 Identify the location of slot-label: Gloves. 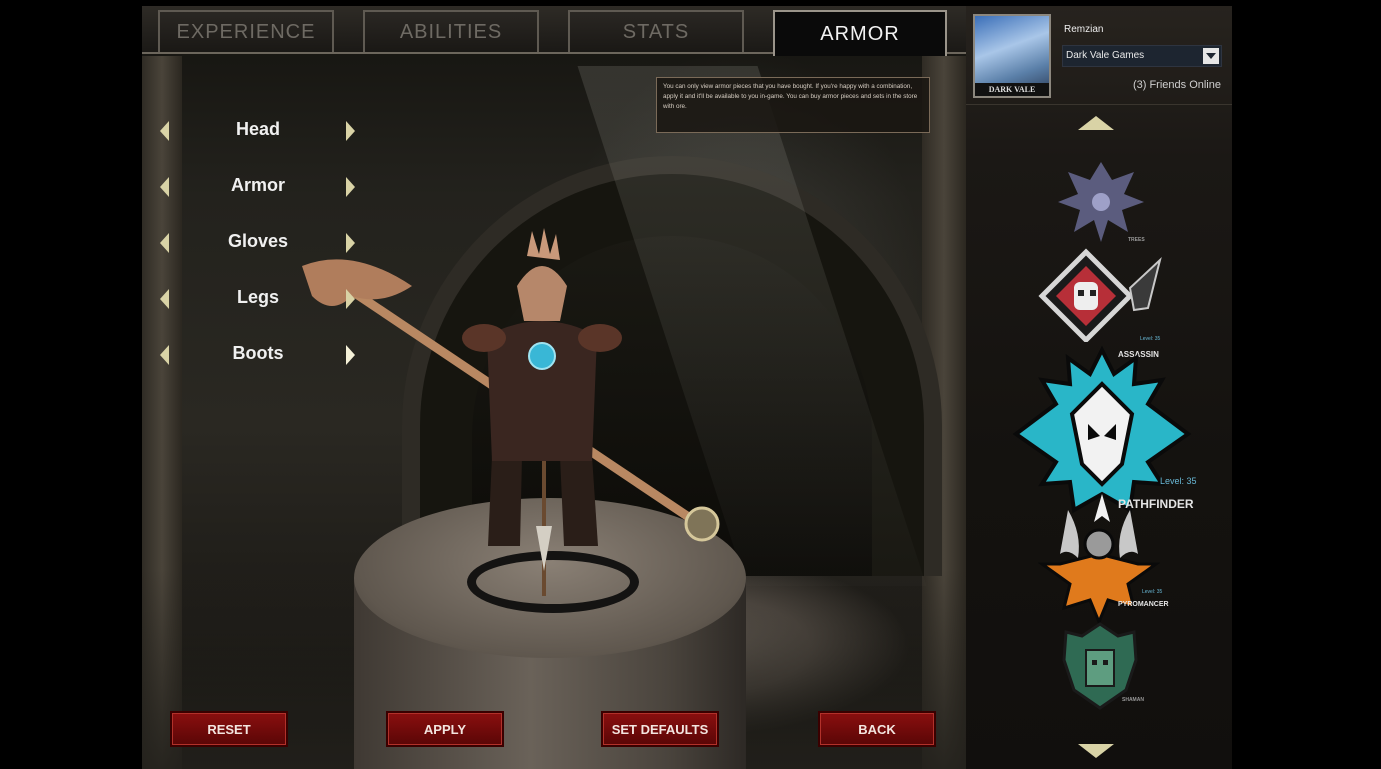
(258, 241).